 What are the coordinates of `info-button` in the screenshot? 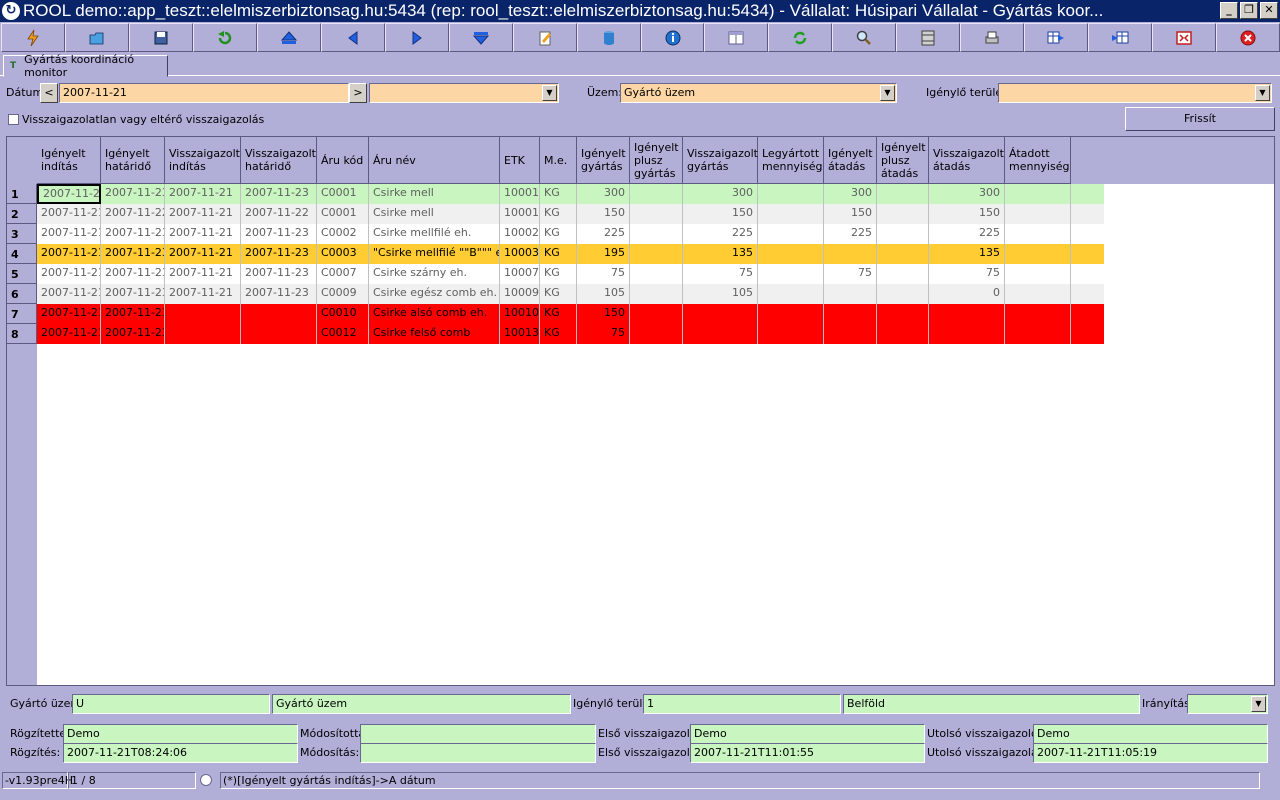 It's located at (672, 37).